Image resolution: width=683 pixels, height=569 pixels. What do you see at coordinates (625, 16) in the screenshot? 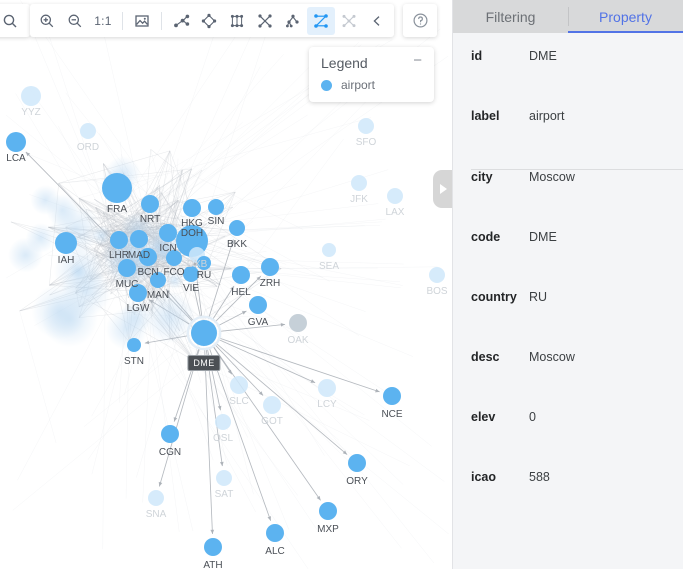
I see `tab-property: Property` at bounding box center [625, 16].